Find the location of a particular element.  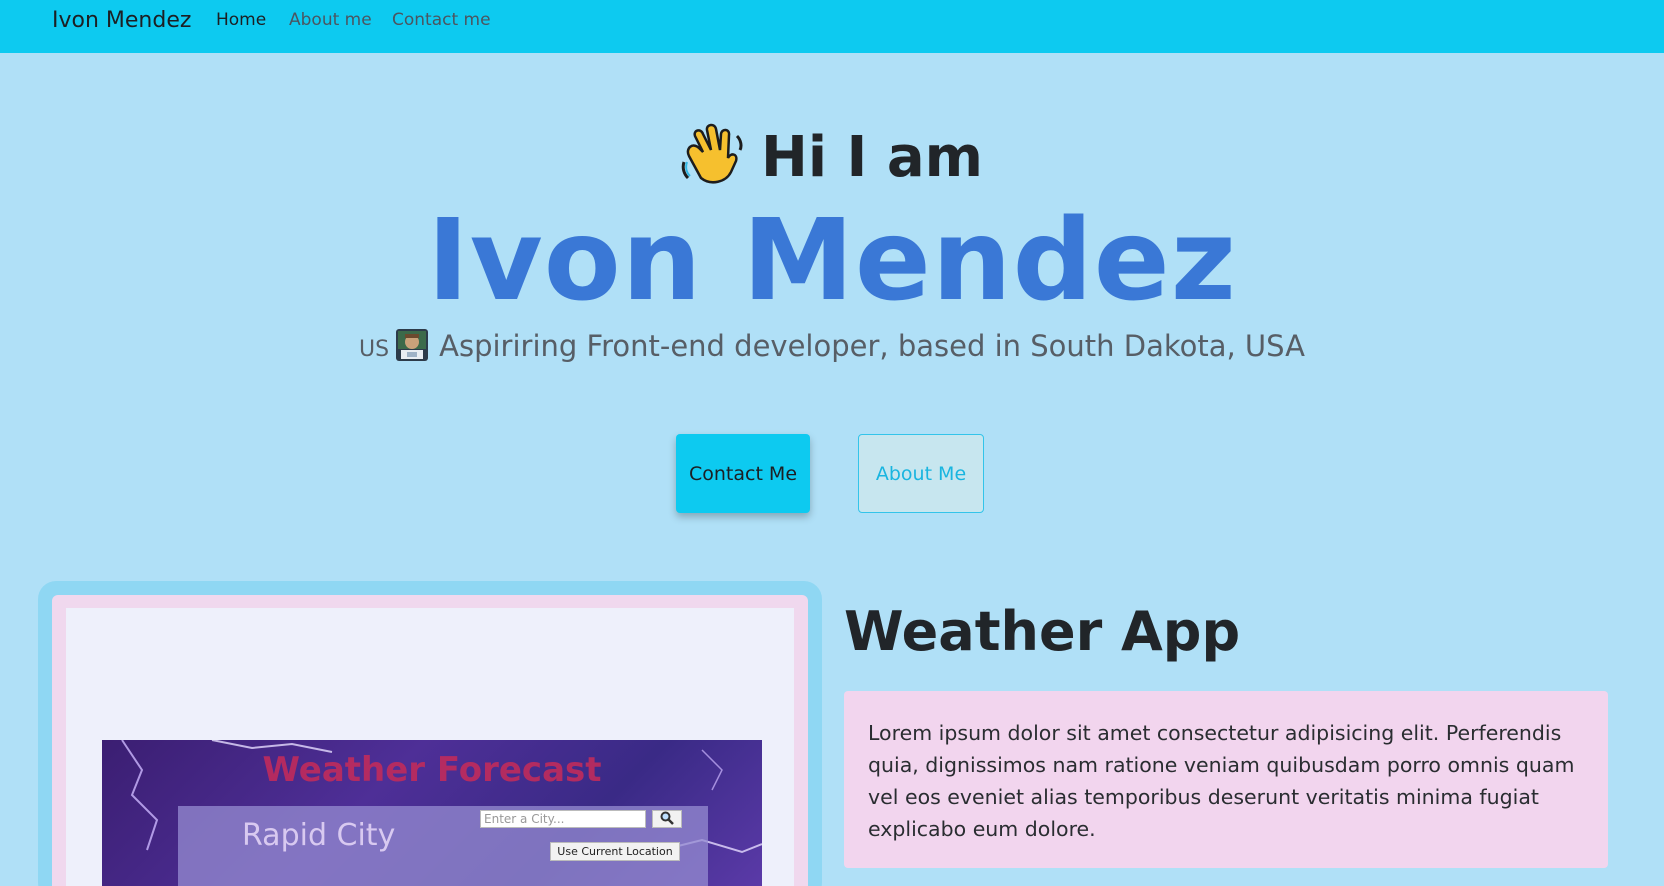

greeting-heading: Hi I am is located at coordinates (832, 158).